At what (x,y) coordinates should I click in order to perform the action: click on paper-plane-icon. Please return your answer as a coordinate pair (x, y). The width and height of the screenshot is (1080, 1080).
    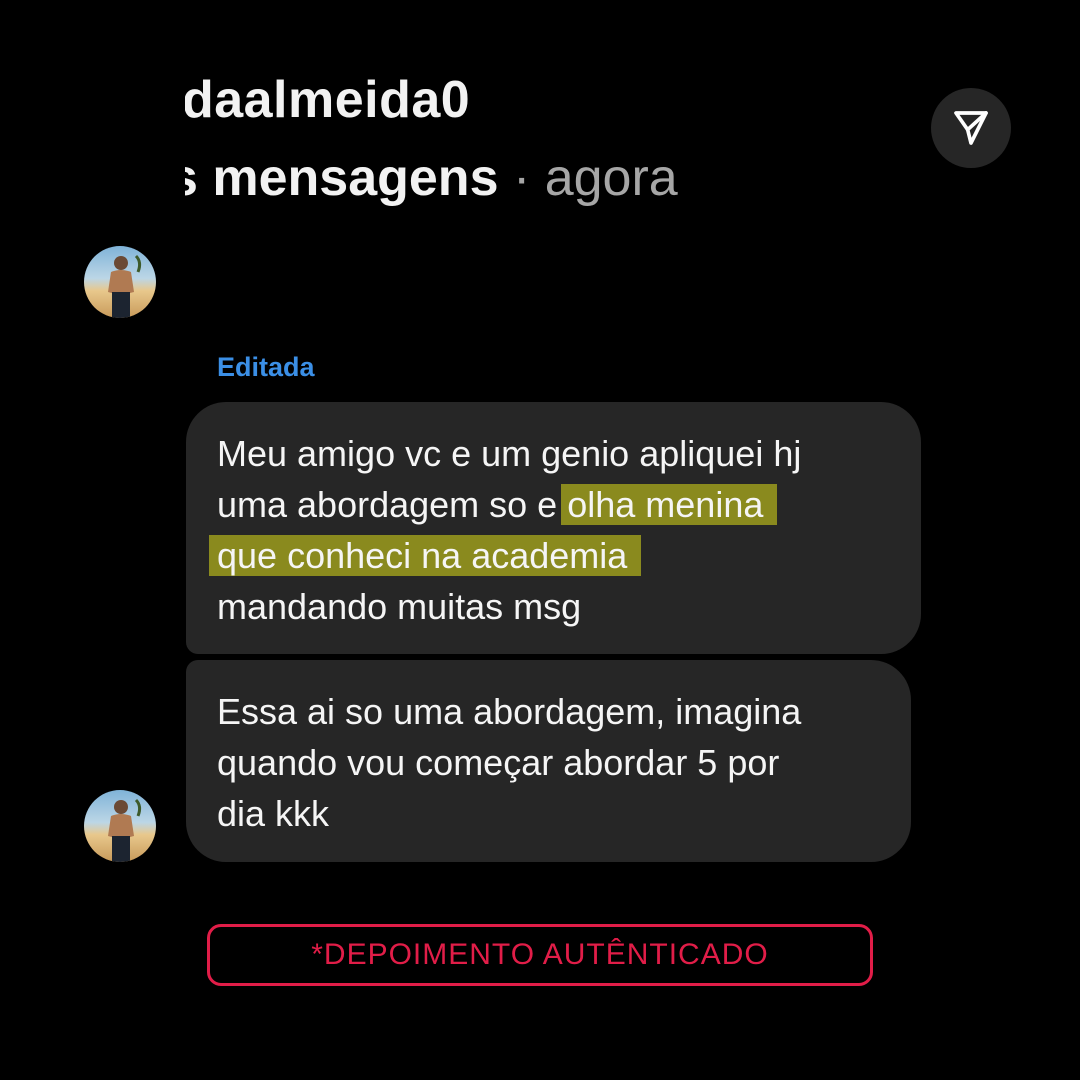
    Looking at the image, I should click on (971, 128).